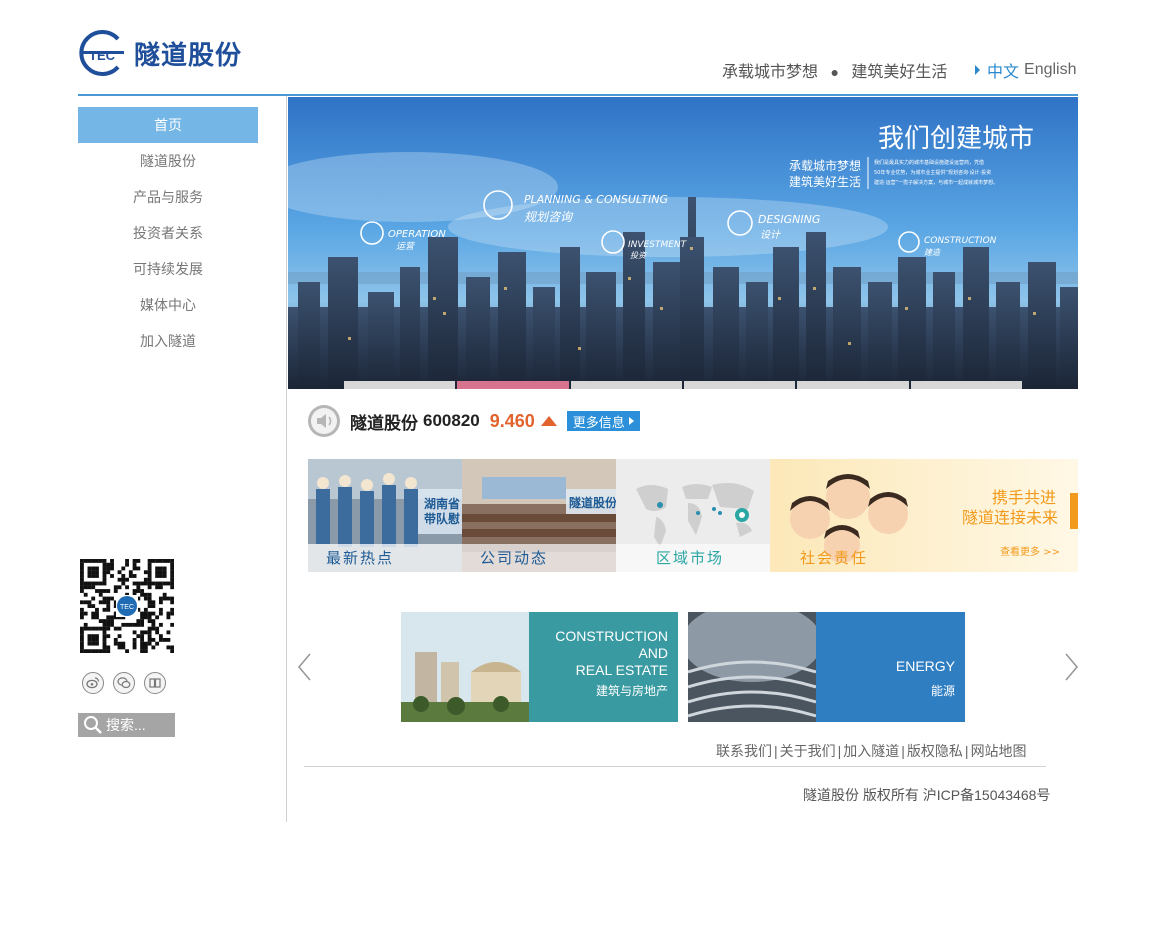  I want to click on banner-pagination, so click(683, 385).